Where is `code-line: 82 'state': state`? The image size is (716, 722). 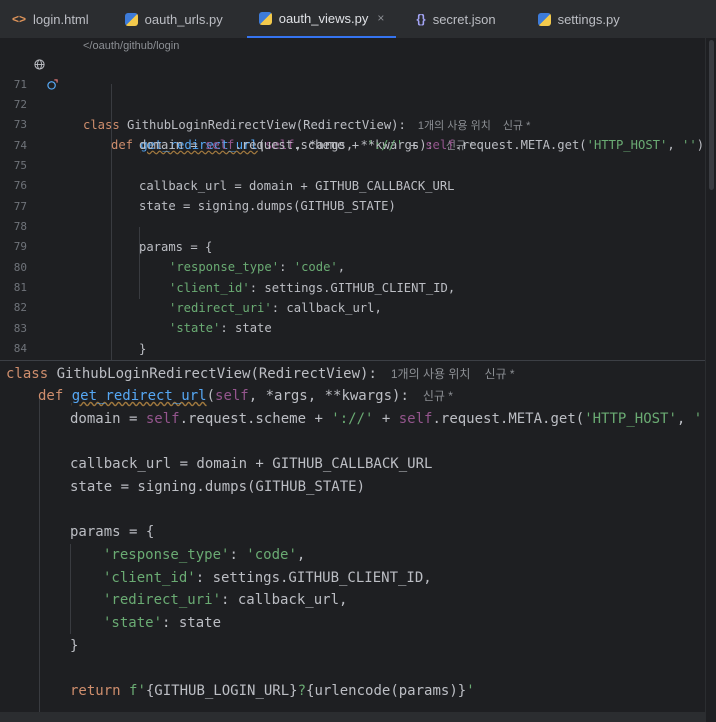 code-line: 82 'state': state is located at coordinates (136, 306).